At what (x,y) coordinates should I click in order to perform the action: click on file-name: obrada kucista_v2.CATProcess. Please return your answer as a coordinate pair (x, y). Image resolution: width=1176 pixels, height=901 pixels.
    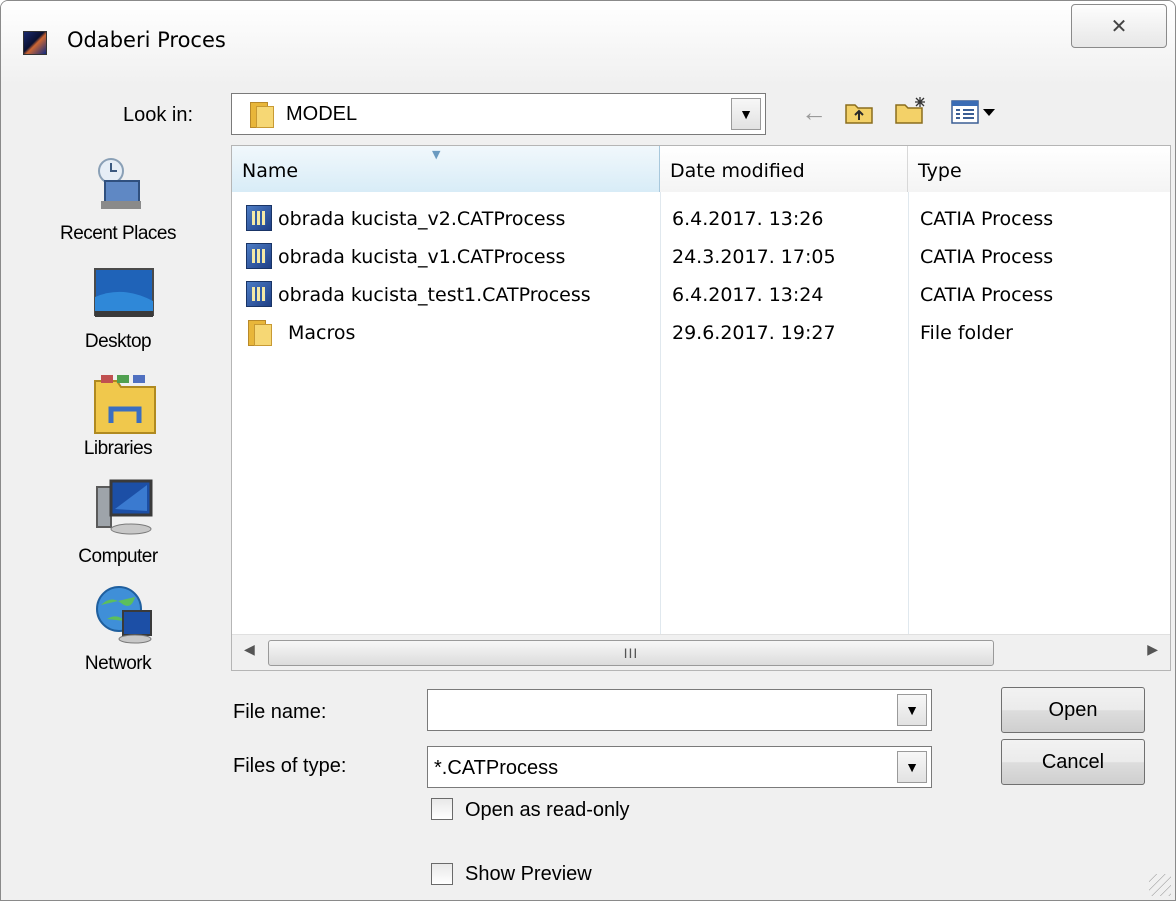
    Looking at the image, I should click on (422, 219).